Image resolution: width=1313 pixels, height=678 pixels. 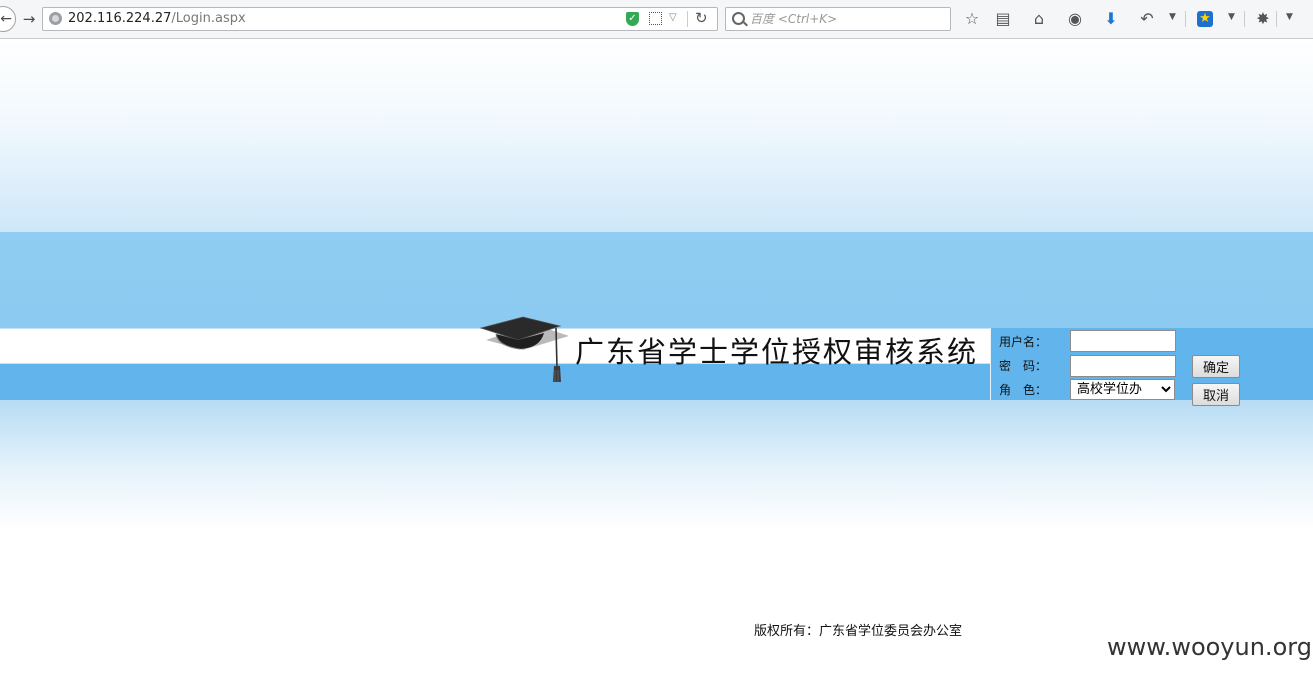 What do you see at coordinates (738, 18) in the screenshot?
I see `search-icon` at bounding box center [738, 18].